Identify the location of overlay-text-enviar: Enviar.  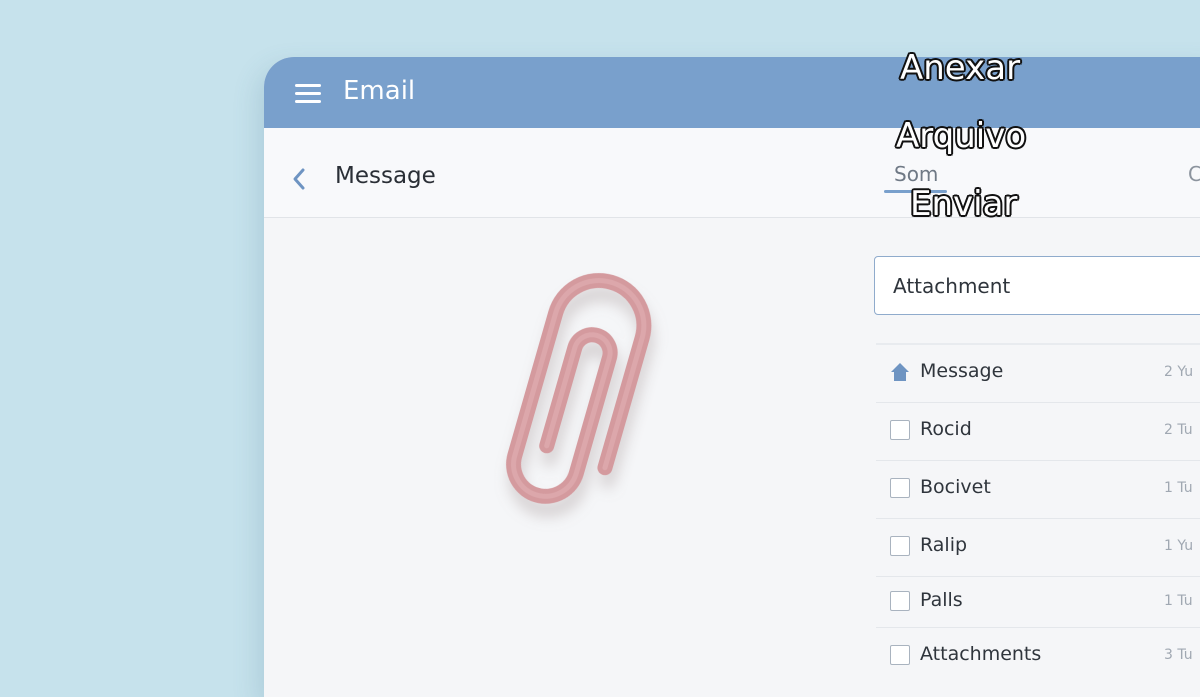
(964, 204).